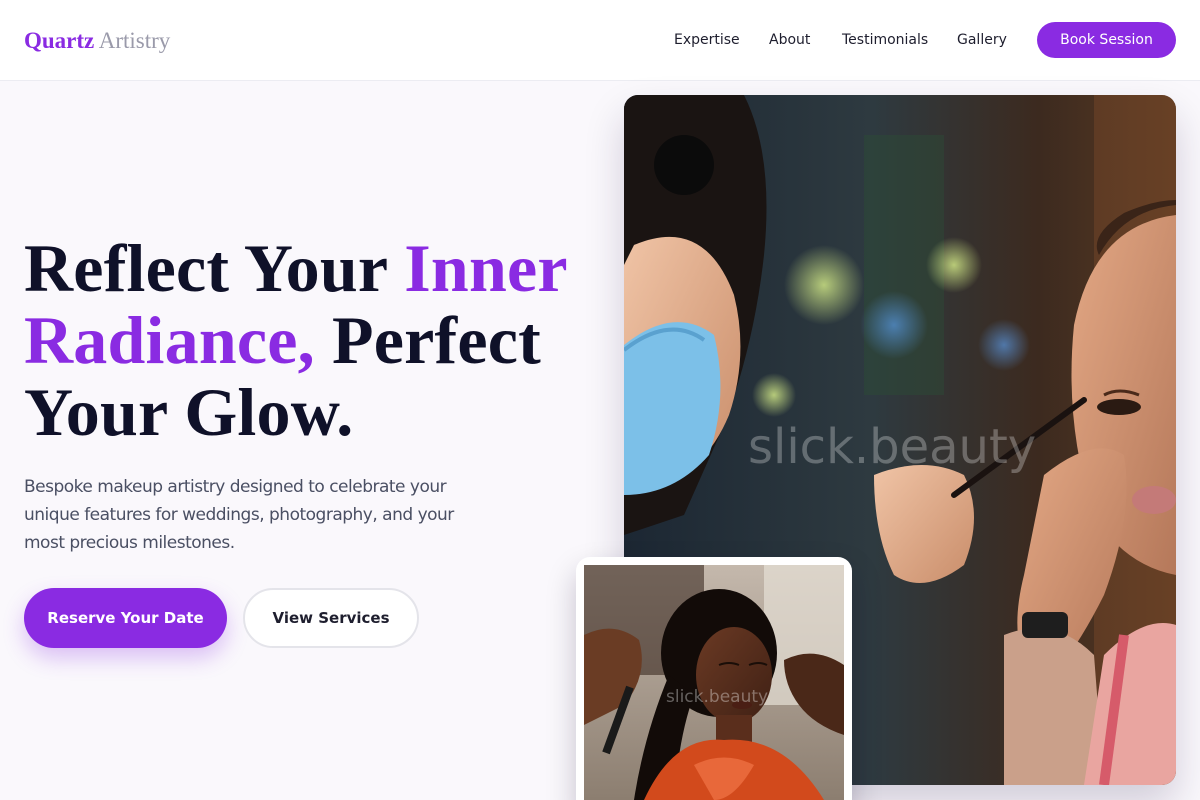 The height and width of the screenshot is (800, 1200). Describe the element at coordinates (707, 40) in the screenshot. I see `nav-link-expertise: Expertise` at that location.